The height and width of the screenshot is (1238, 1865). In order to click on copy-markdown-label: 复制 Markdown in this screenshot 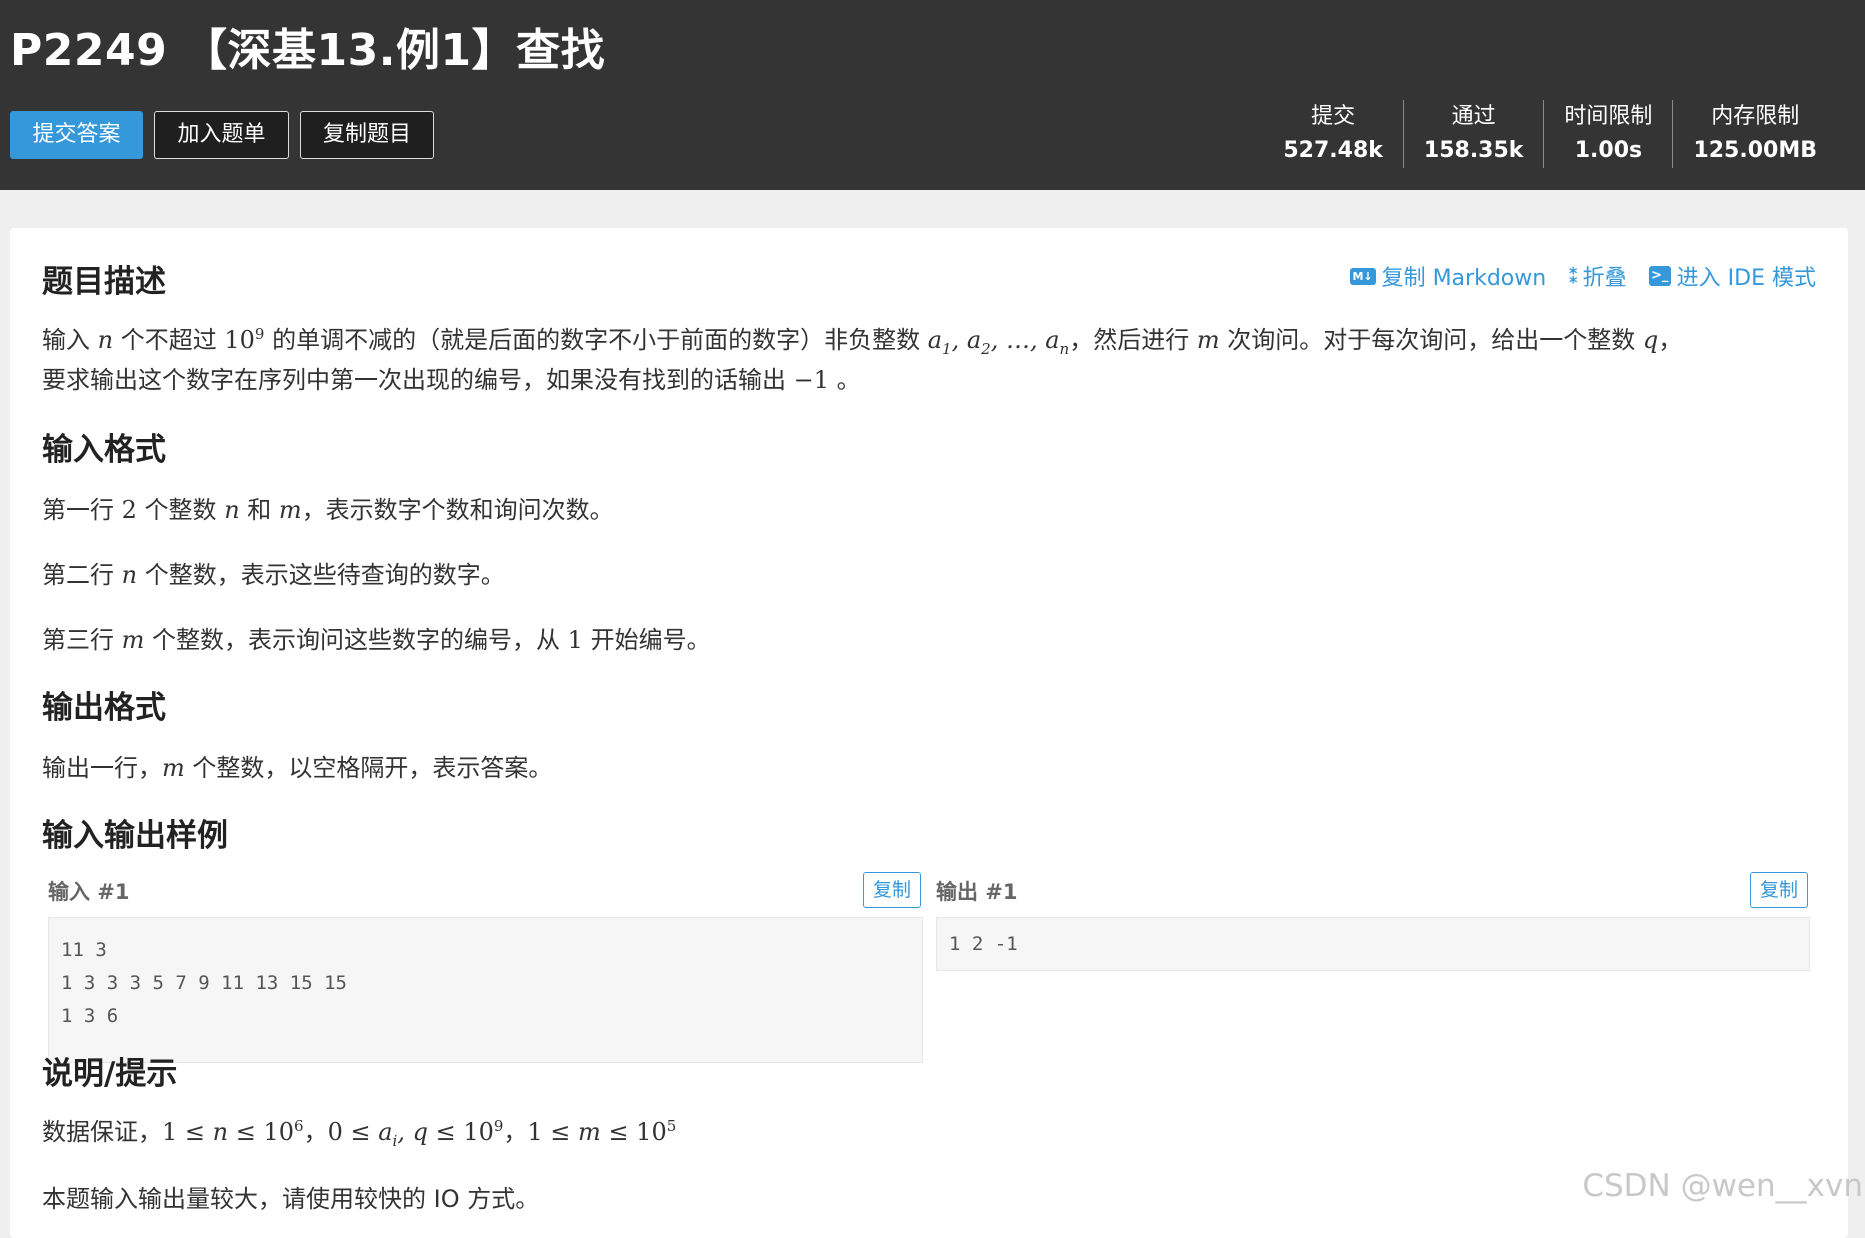, I will do `click(1464, 278)`.